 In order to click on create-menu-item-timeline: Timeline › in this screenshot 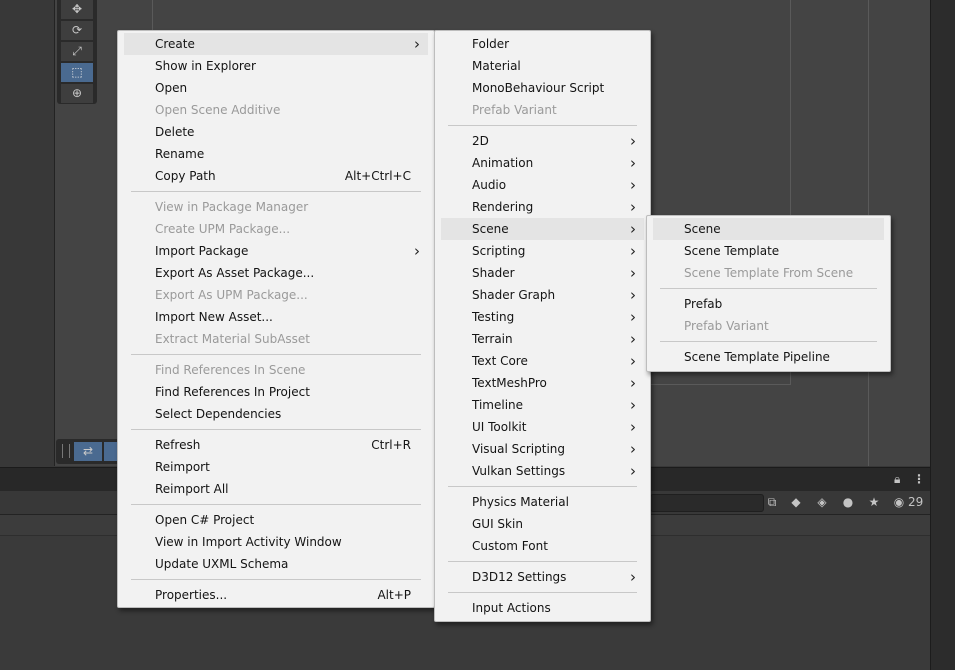, I will do `click(542, 405)`.